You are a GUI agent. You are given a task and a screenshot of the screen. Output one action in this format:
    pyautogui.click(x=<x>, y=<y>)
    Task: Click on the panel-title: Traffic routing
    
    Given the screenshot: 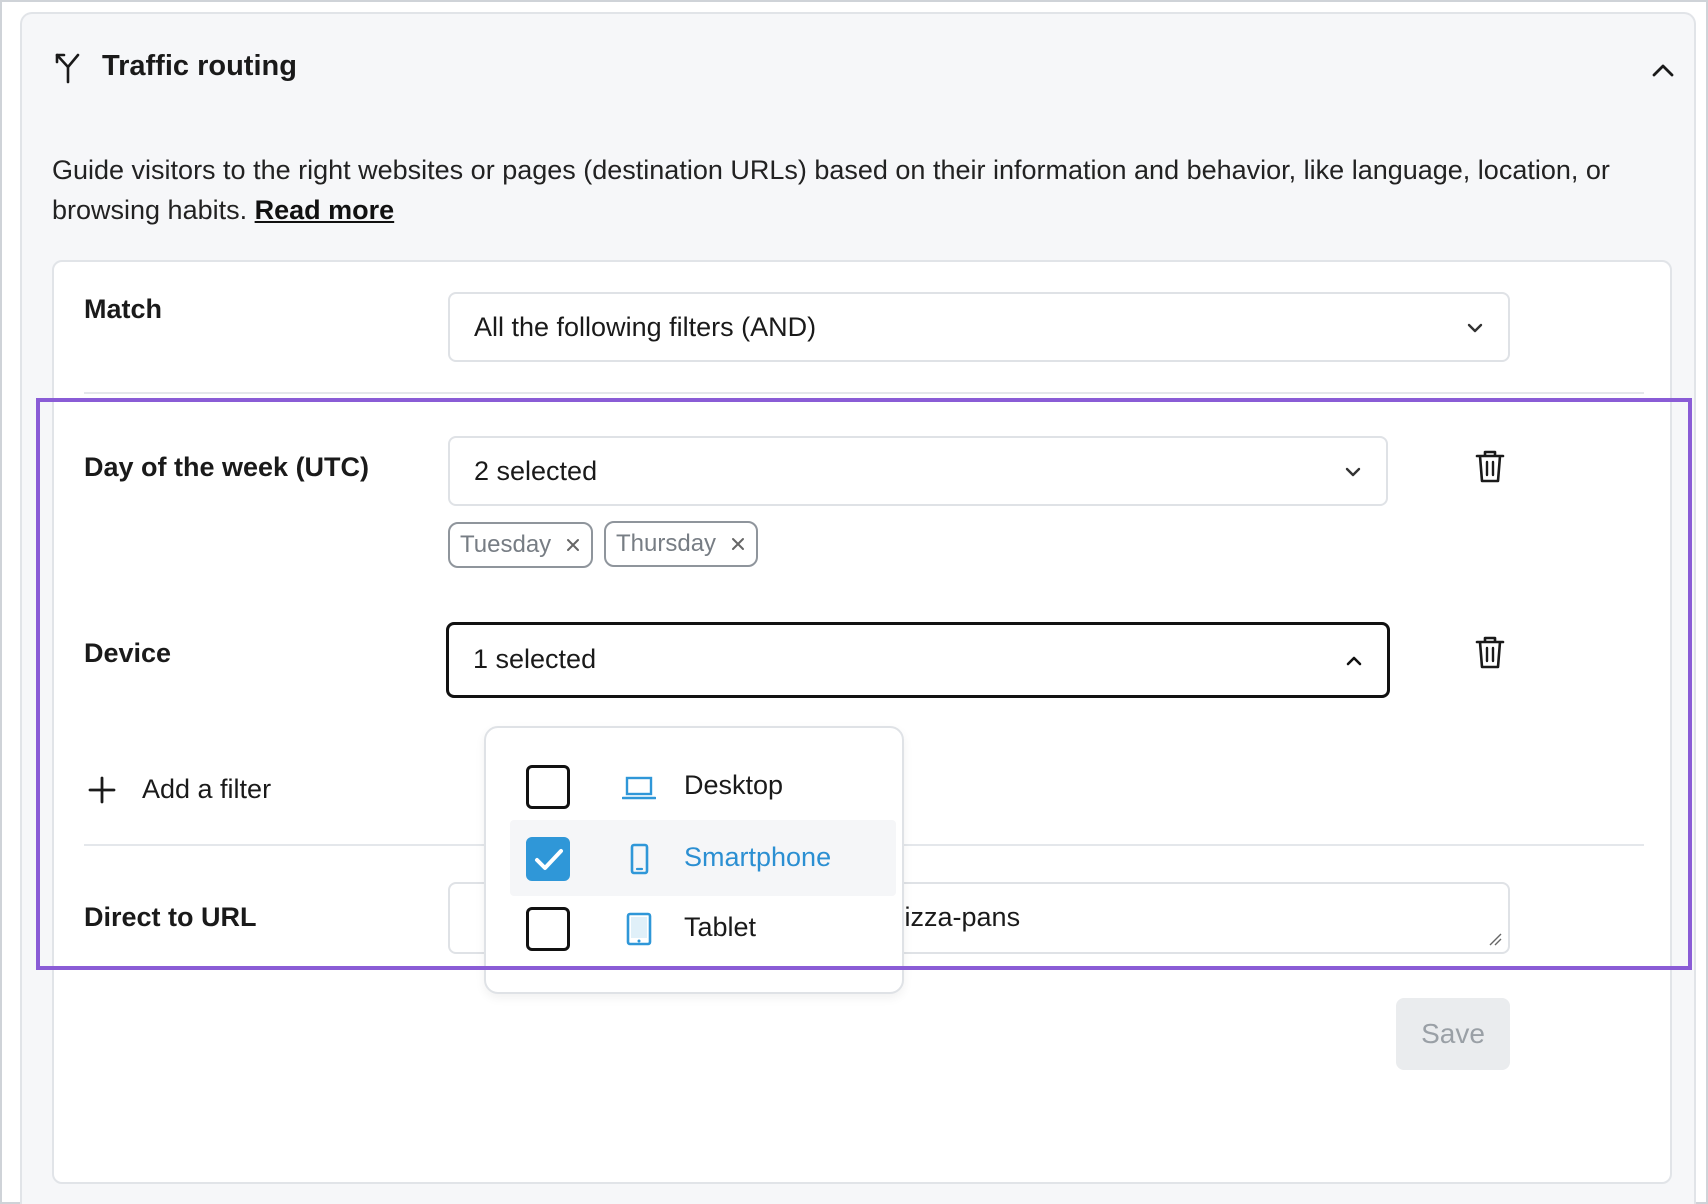 What is the action you would take?
    pyautogui.click(x=199, y=66)
    